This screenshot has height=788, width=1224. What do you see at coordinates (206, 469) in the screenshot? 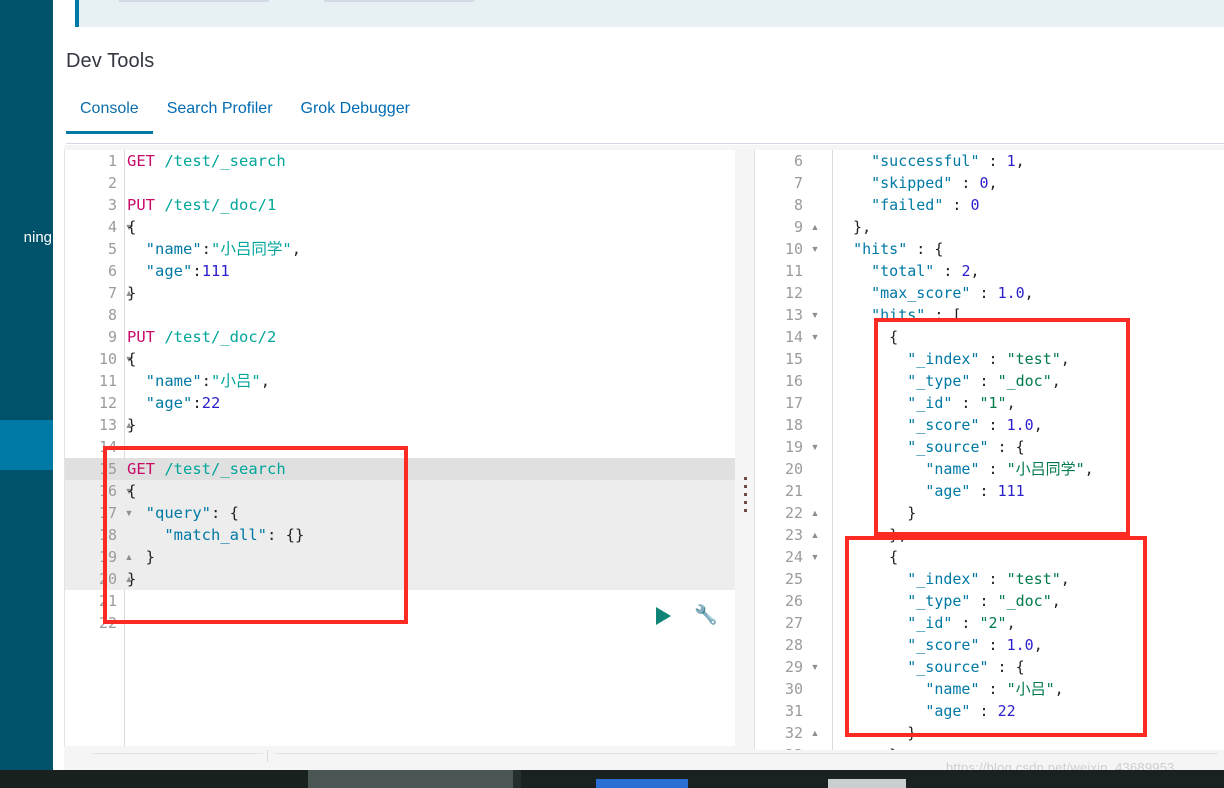
I see `code-text: GET /test/_search` at bounding box center [206, 469].